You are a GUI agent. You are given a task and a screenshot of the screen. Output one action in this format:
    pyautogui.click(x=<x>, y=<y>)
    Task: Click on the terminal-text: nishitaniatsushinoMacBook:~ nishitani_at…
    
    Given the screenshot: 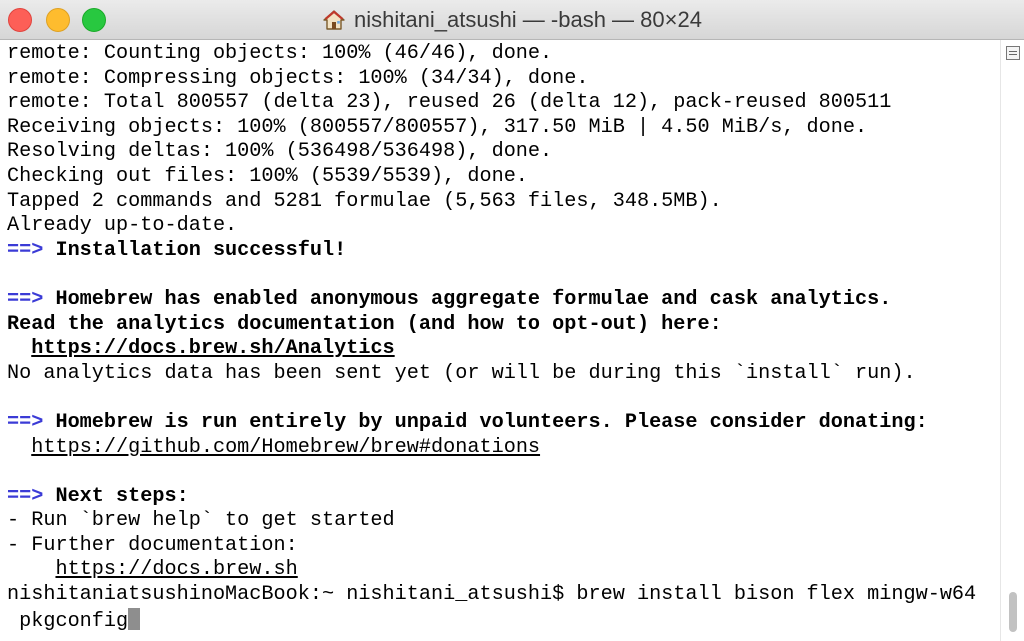 What is the action you would take?
    pyautogui.click(x=492, y=595)
    